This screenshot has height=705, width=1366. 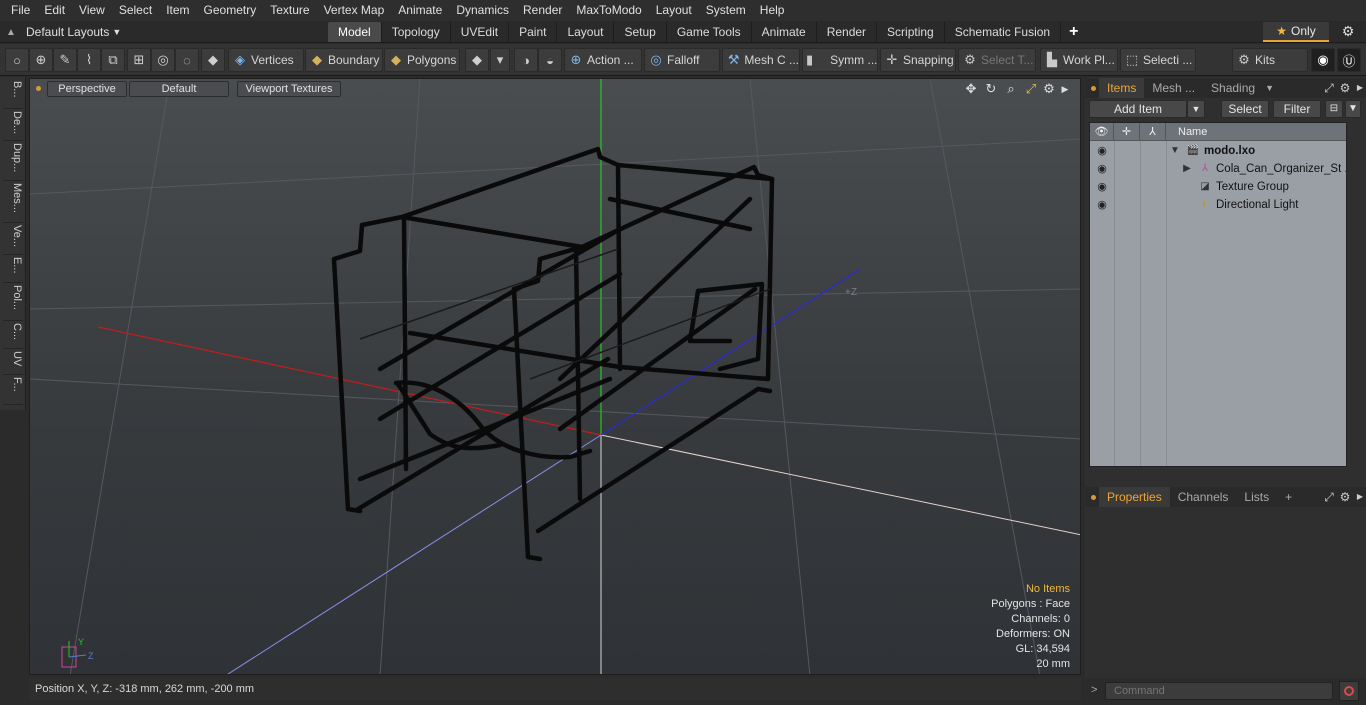 What do you see at coordinates (971, 89) in the screenshot?
I see `pan-icon: ✥` at bounding box center [971, 89].